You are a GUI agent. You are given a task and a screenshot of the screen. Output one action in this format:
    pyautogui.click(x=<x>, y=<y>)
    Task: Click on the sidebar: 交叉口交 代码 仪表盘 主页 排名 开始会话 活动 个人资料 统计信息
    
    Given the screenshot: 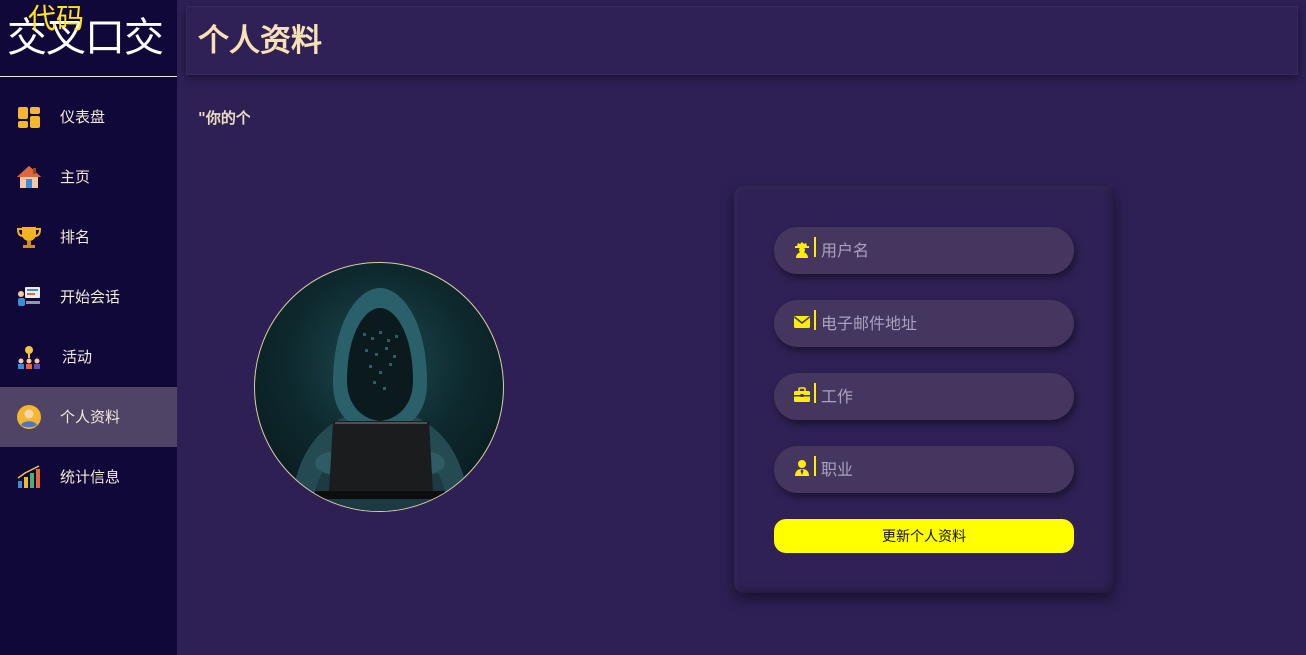 What is the action you would take?
    pyautogui.click(x=88, y=327)
    